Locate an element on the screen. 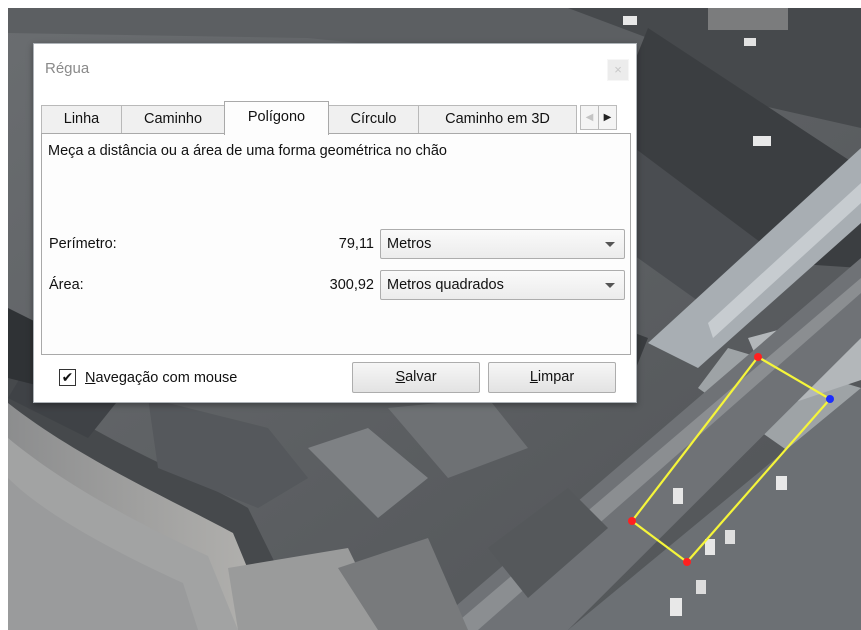 The width and height of the screenshot is (861, 630). save-button: Salvar is located at coordinates (416, 377).